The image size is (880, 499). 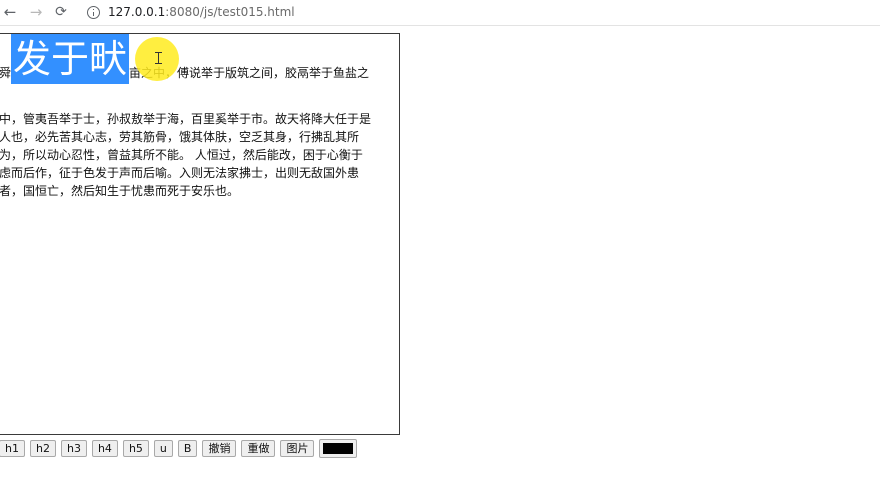 What do you see at coordinates (219, 448) in the screenshot?
I see `undo-button: 撤销` at bounding box center [219, 448].